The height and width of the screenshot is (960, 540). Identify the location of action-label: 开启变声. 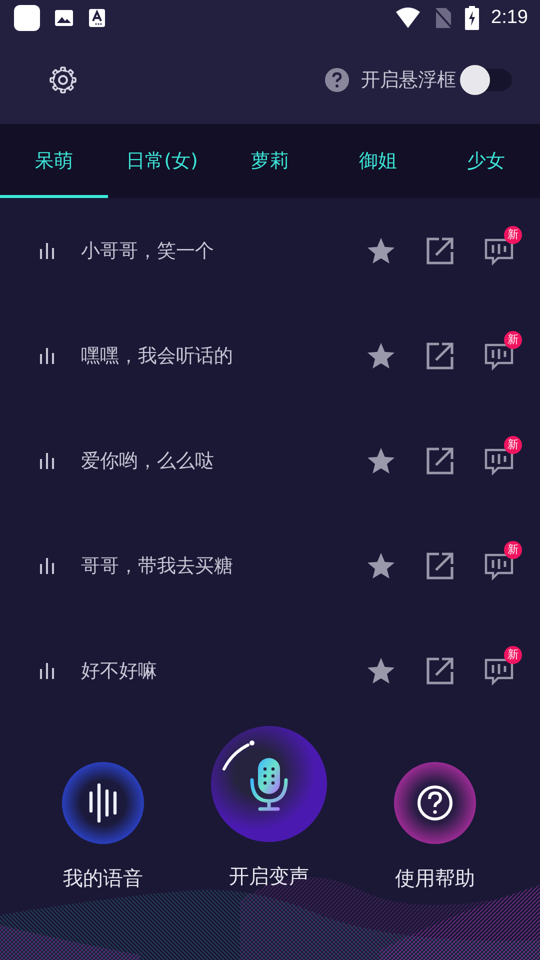
(269, 876).